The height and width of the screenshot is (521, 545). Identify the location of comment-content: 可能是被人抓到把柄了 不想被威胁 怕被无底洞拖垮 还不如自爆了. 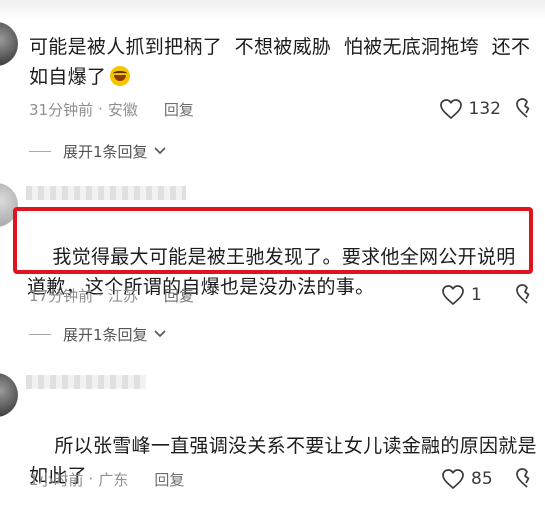
(284, 62).